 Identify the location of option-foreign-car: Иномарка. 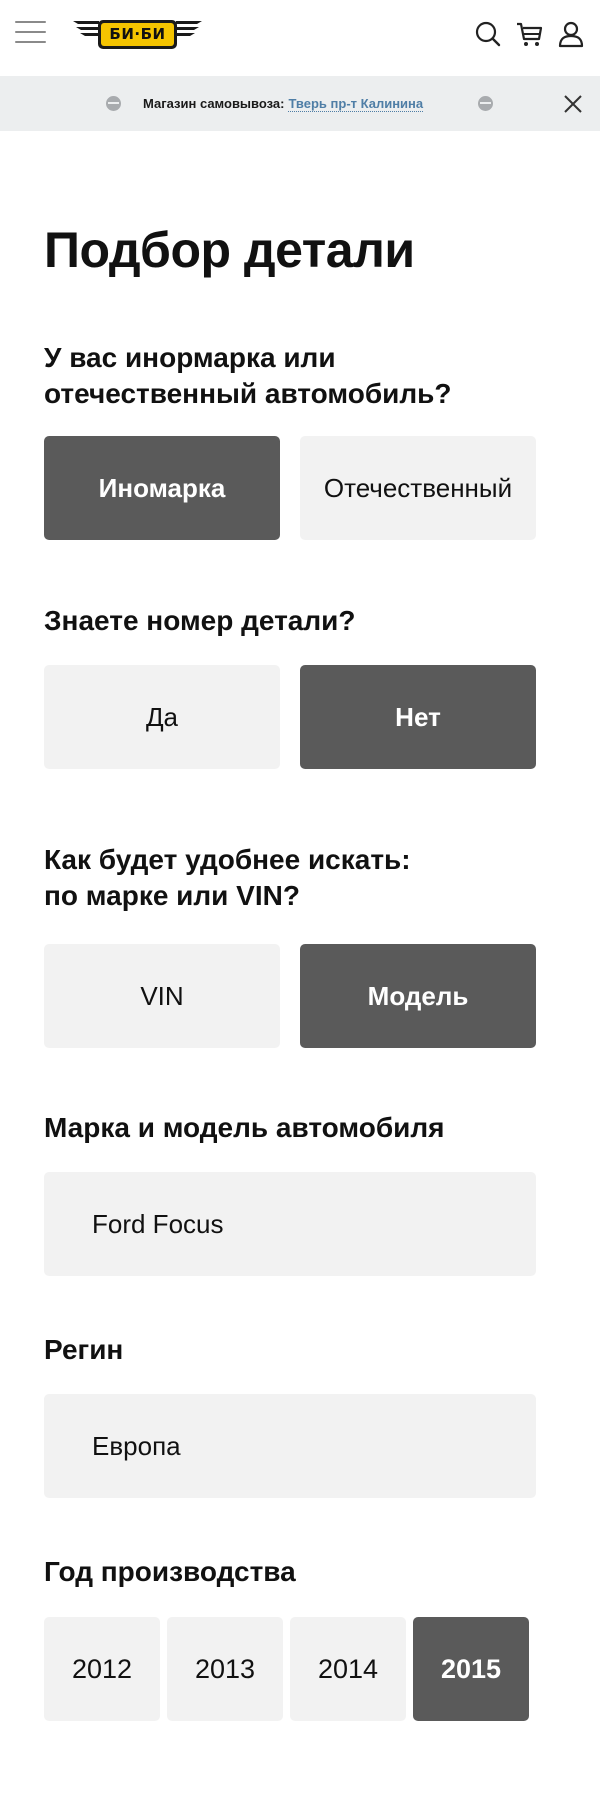
(162, 488).